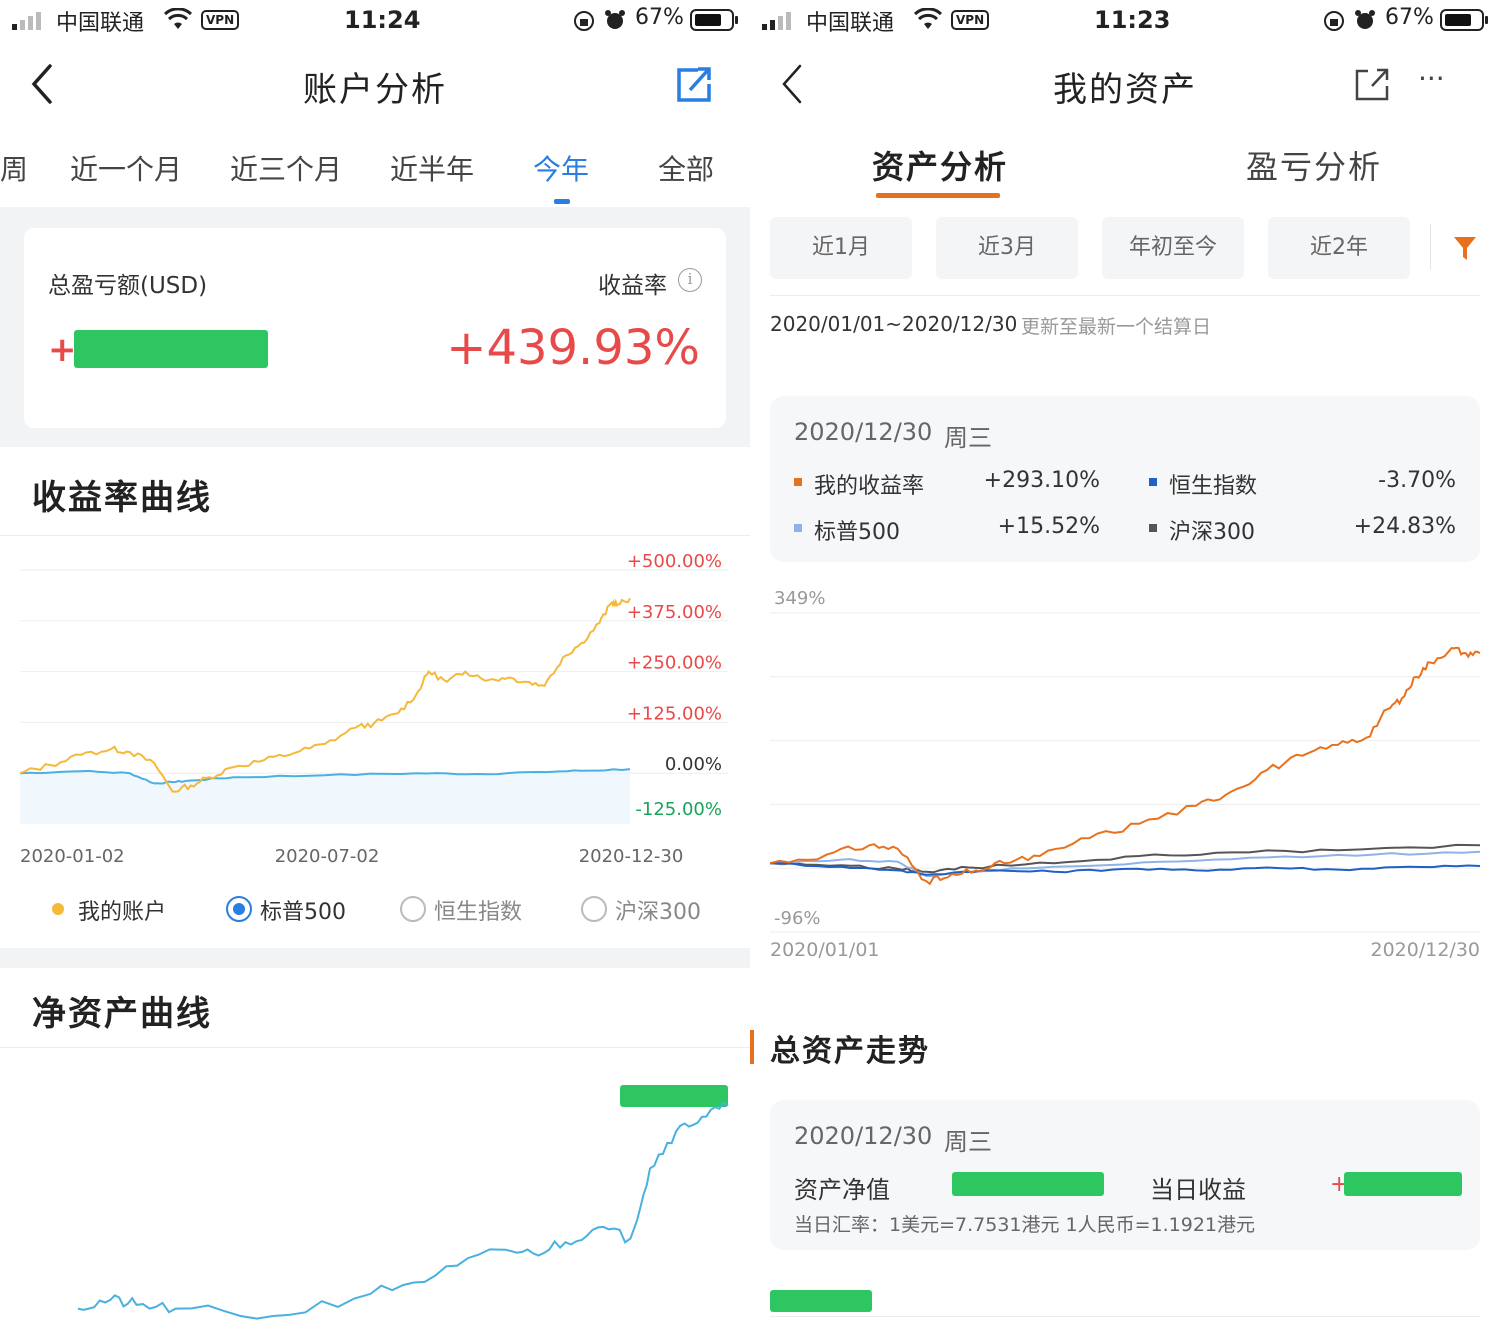 This screenshot has width=1500, height=1334. I want to click on series-value-csi300: +24.83%, so click(1404, 526).